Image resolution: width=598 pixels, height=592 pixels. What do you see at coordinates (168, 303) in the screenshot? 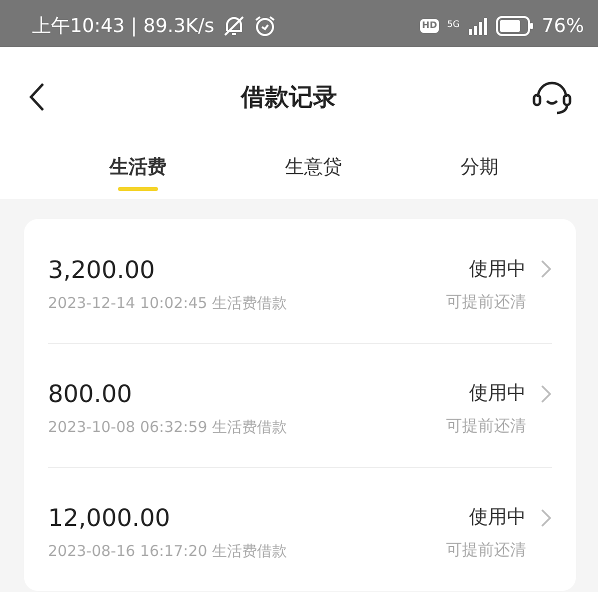
I see `loan-detail: 2023-12-14 10:02:45 生活费借款` at bounding box center [168, 303].